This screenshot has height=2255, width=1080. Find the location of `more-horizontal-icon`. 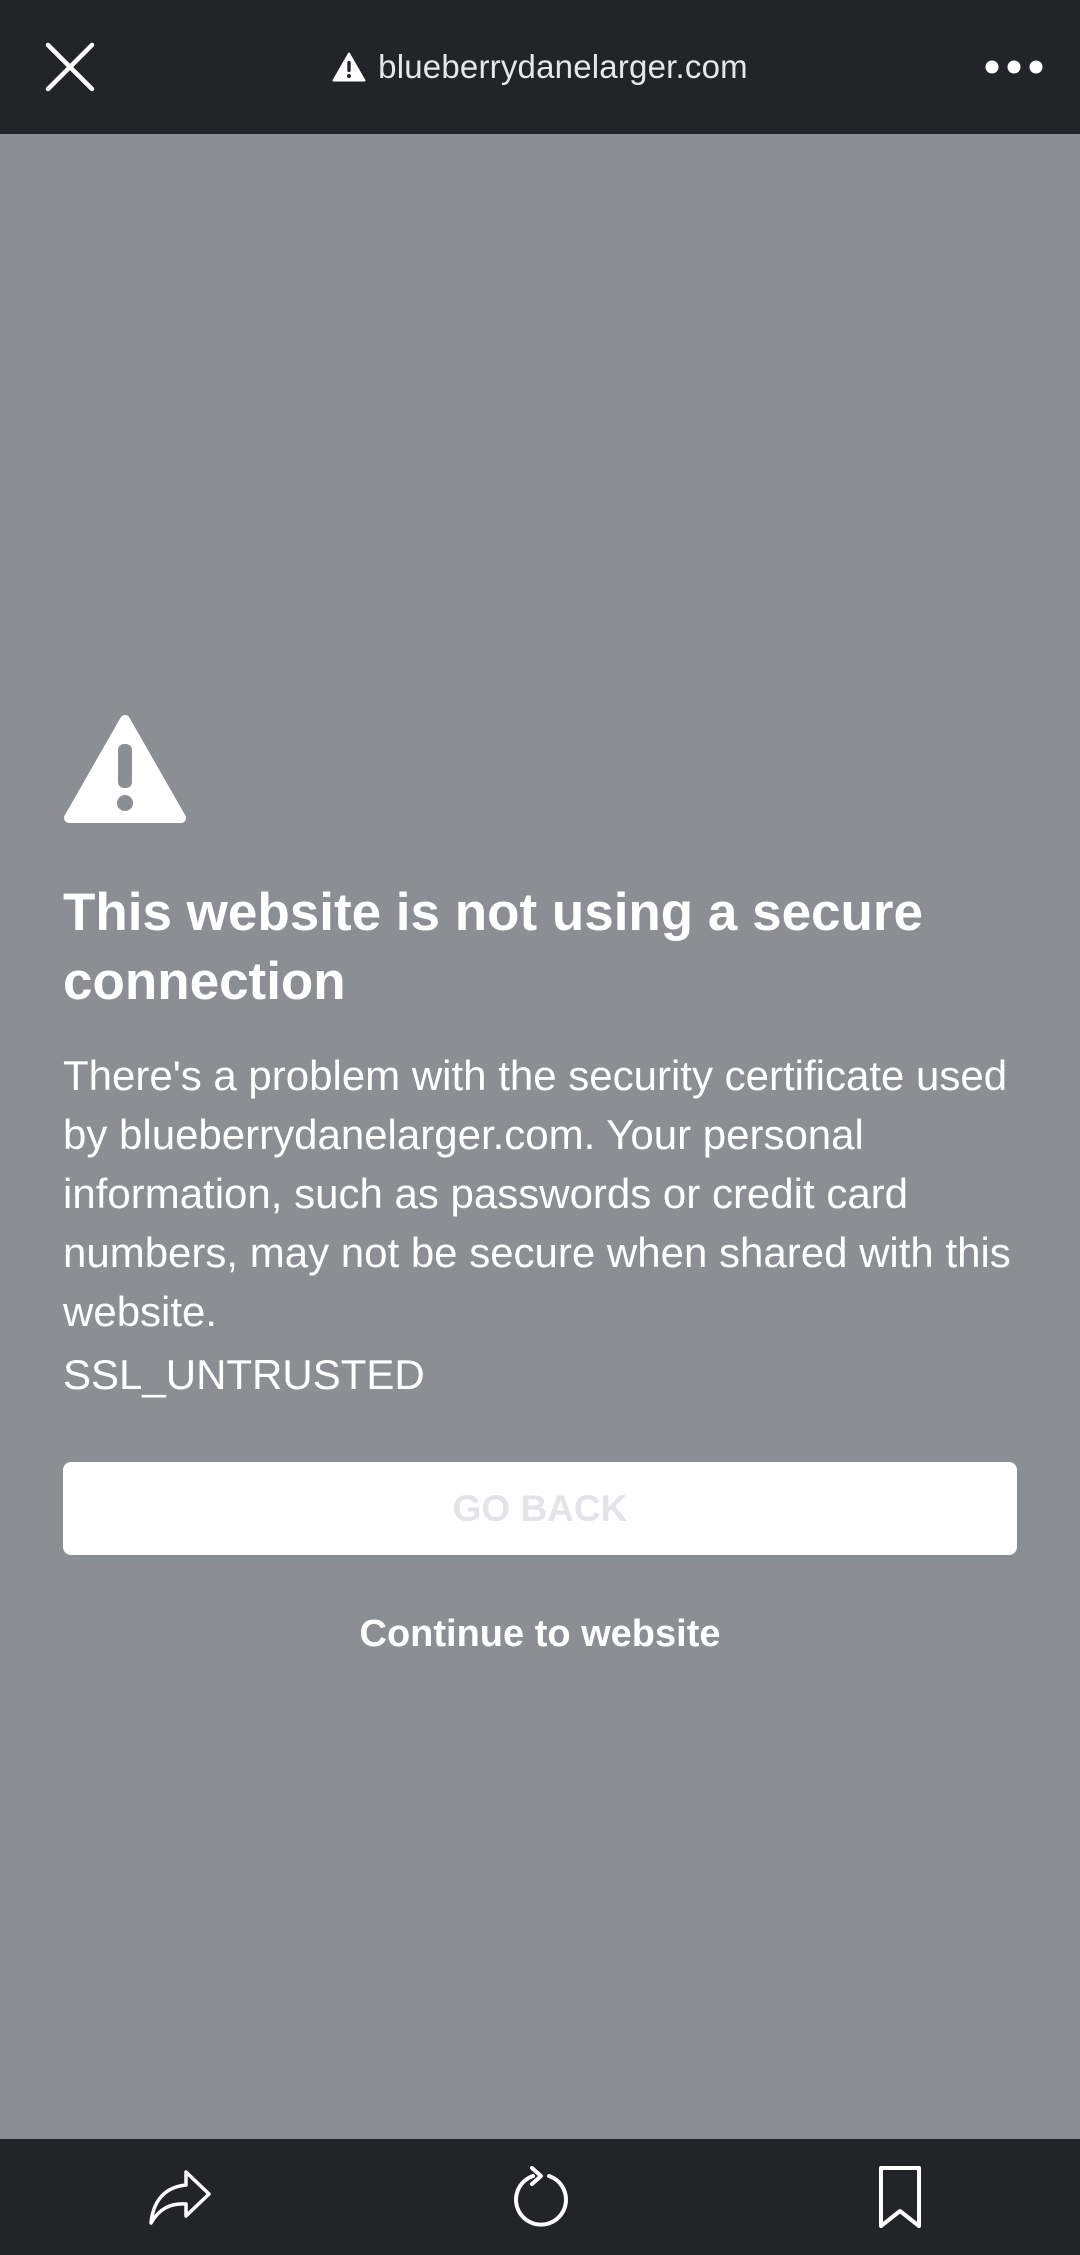

more-horizontal-icon is located at coordinates (1014, 67).